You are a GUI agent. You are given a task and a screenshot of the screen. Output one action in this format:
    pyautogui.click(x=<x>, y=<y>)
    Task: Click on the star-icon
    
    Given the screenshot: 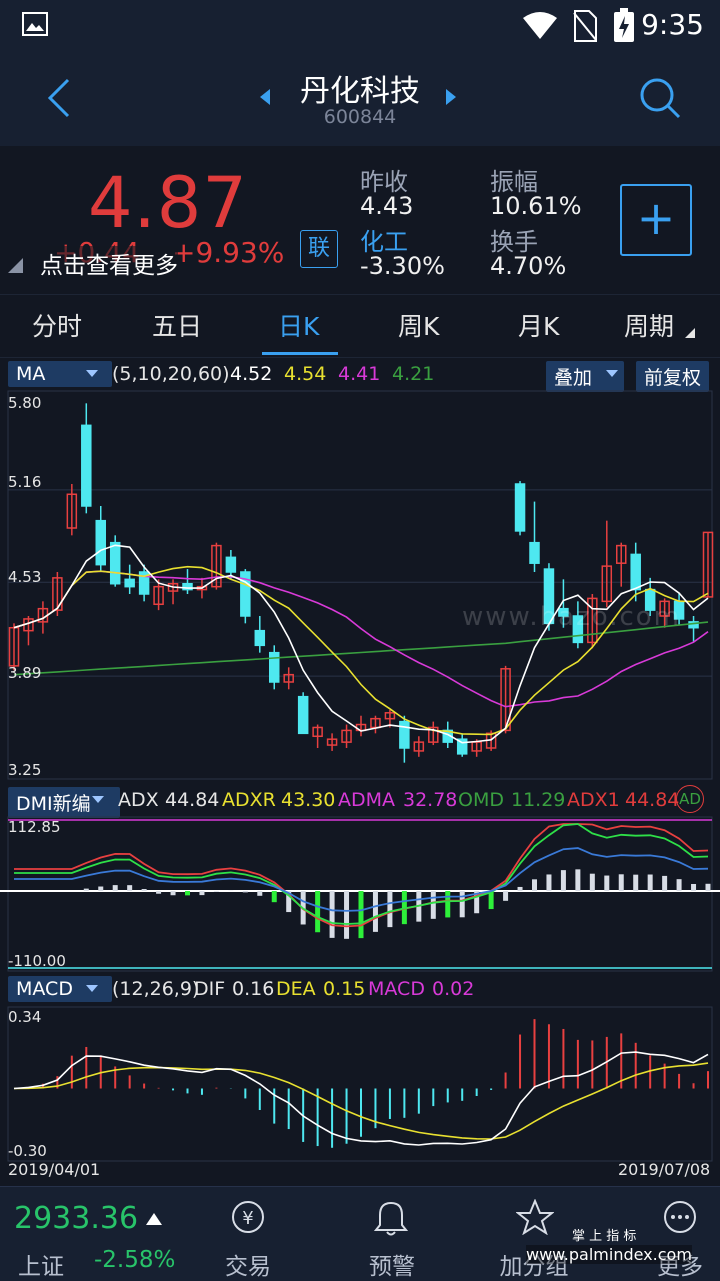 What is the action you would take?
    pyautogui.click(x=535, y=1217)
    